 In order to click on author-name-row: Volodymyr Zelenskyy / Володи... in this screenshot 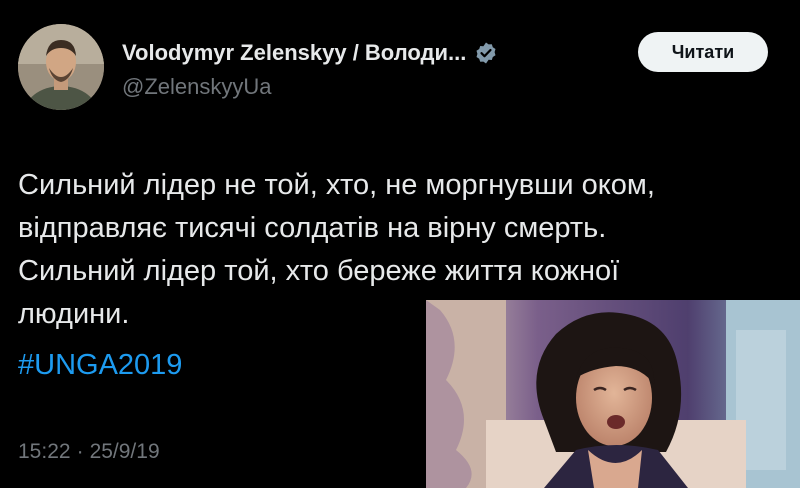, I will do `click(310, 53)`.